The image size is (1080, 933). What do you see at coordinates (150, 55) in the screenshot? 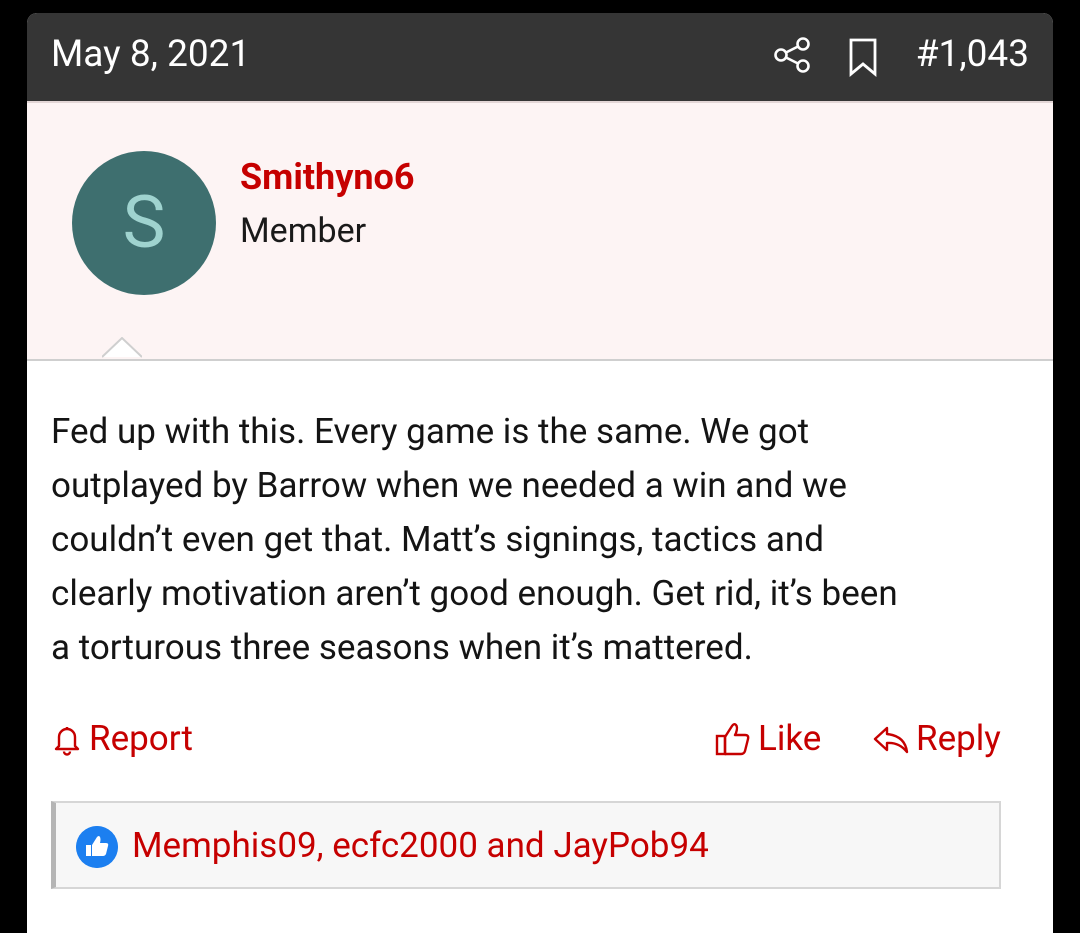
I see `post-date: May 8, 2021` at bounding box center [150, 55].